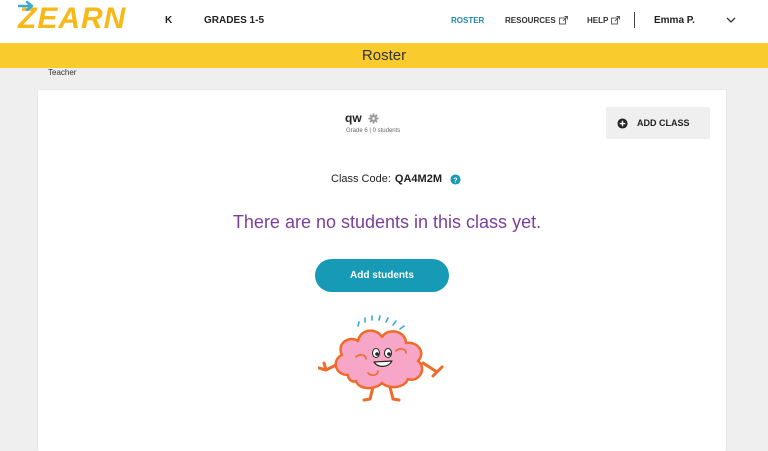 The width and height of the screenshot is (768, 451). I want to click on help-icon: ?, so click(455, 179).